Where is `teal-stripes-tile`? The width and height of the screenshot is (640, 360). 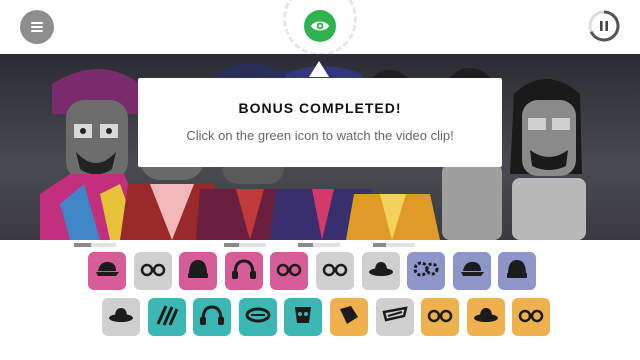 teal-stripes-tile is located at coordinates (166, 317).